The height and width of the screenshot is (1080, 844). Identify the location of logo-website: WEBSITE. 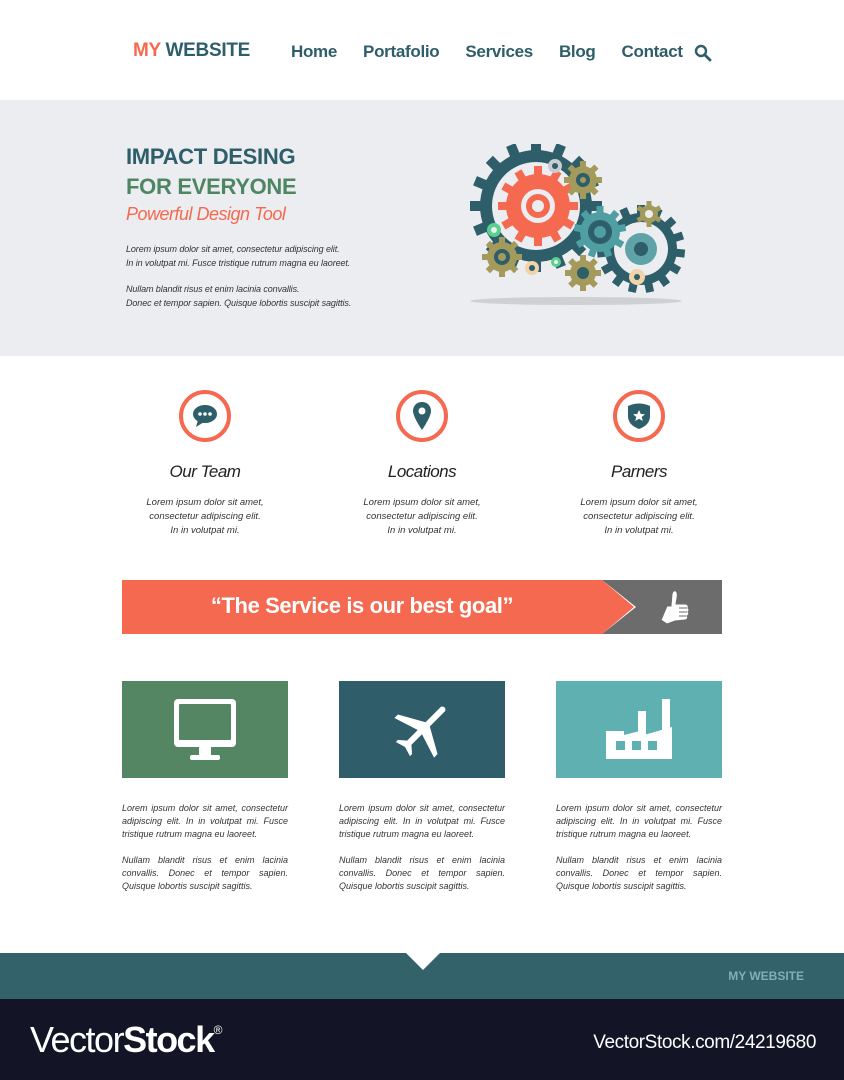
(208, 50).